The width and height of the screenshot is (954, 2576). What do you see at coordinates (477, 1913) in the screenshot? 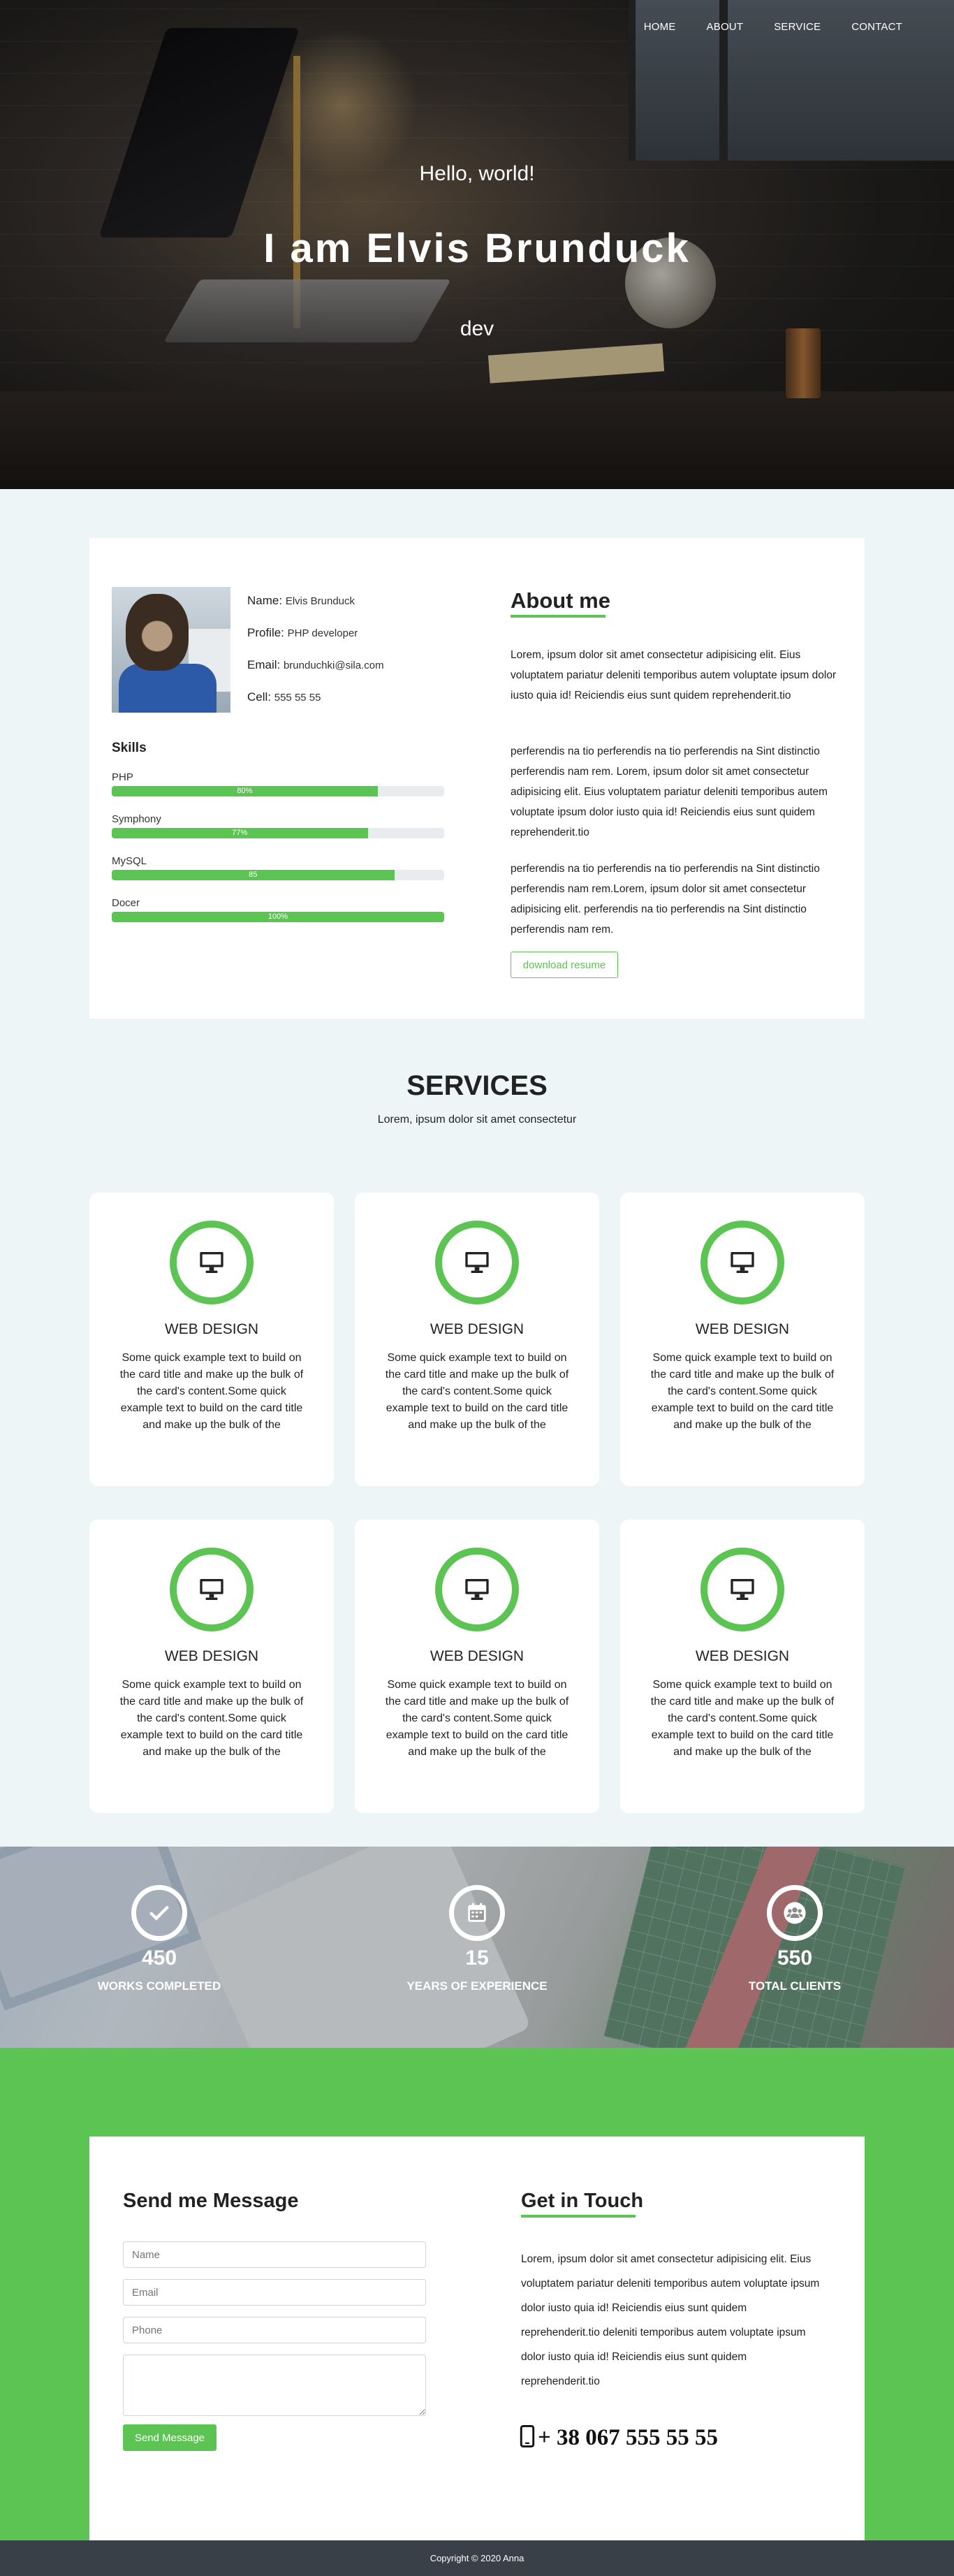
I see `calendar-icon` at bounding box center [477, 1913].